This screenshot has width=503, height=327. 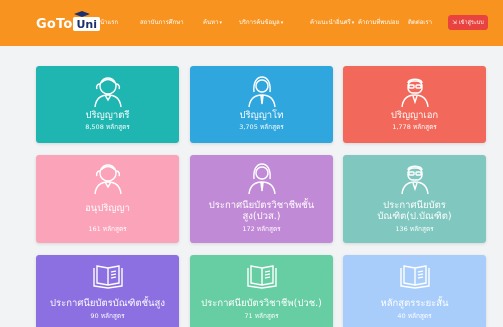 I want to click on card-short-course: หลักสูตรระยะสั้น 40 หลักสูตร, so click(x=414, y=291).